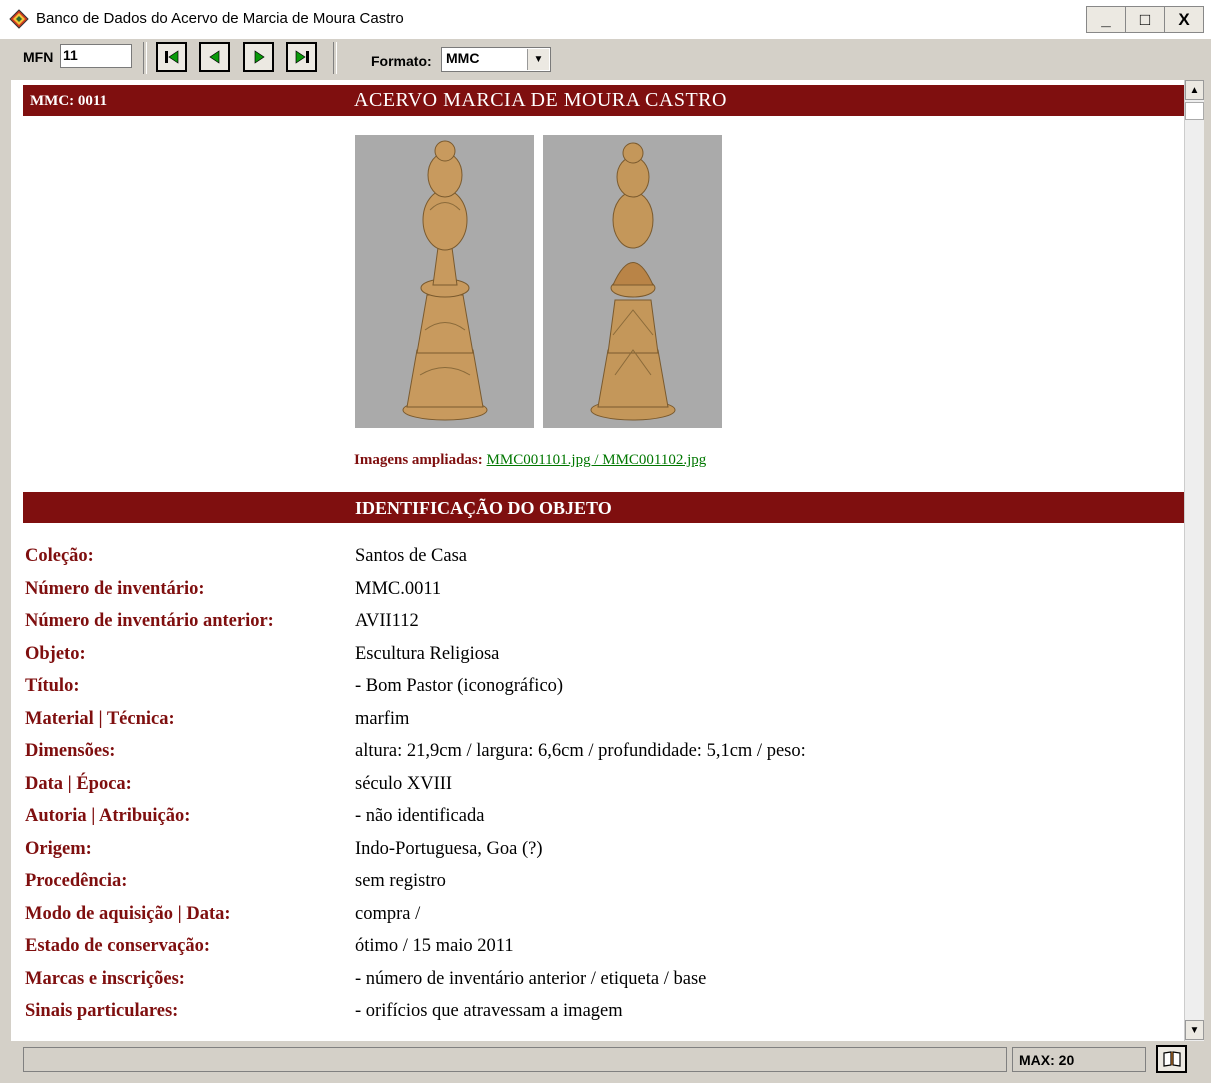 The height and width of the screenshot is (1083, 1211). I want to click on field-value: Escultura Religiosa, so click(427, 653).